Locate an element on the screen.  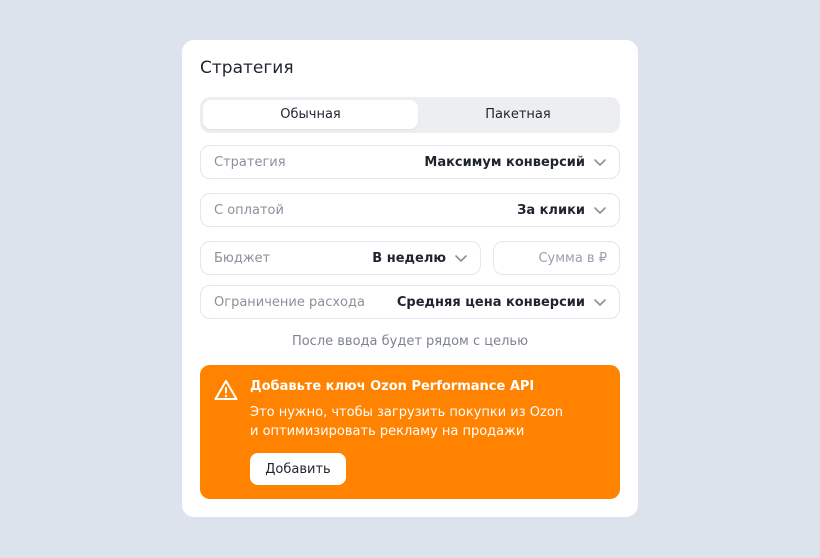
tab-regular: Обычная is located at coordinates (310, 114).